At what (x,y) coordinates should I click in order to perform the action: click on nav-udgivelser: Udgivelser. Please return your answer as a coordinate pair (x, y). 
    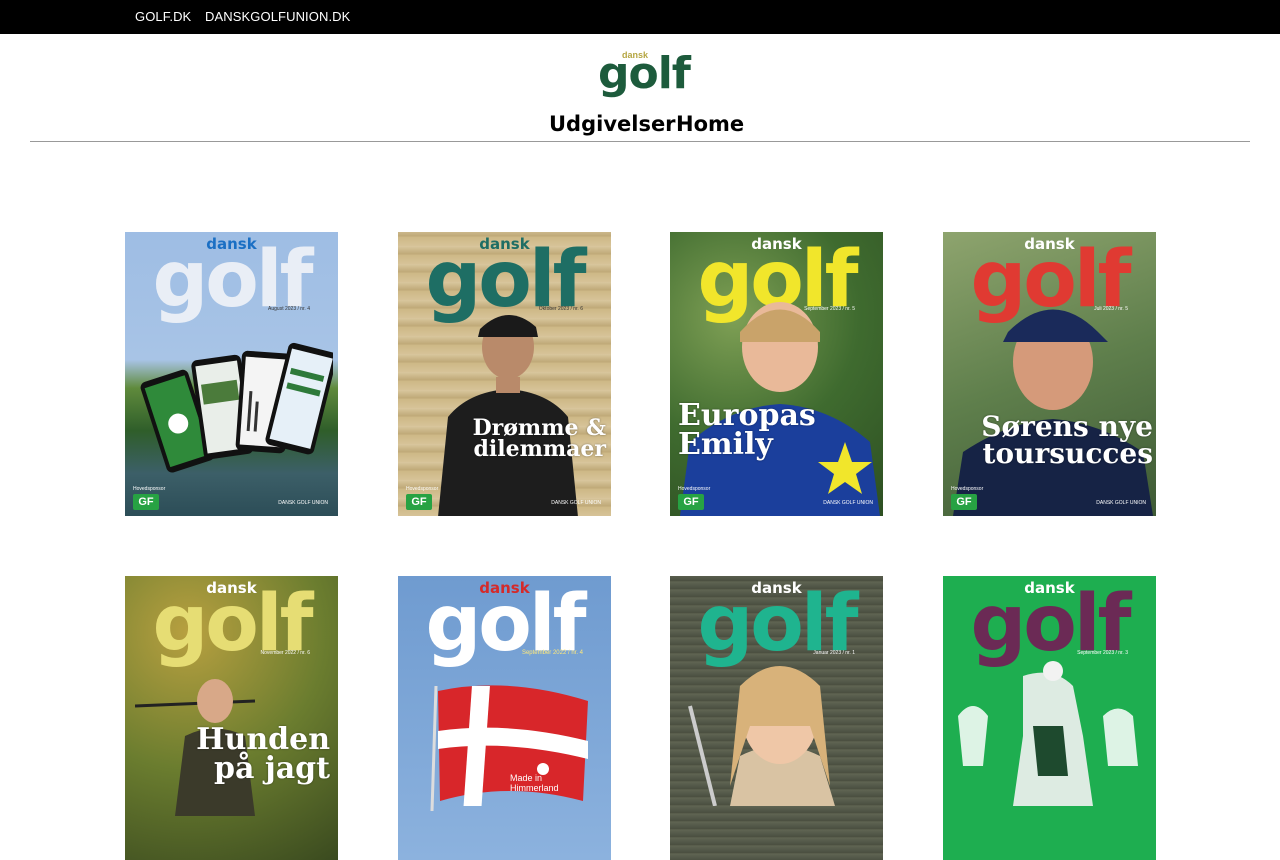
    Looking at the image, I should click on (612, 124).